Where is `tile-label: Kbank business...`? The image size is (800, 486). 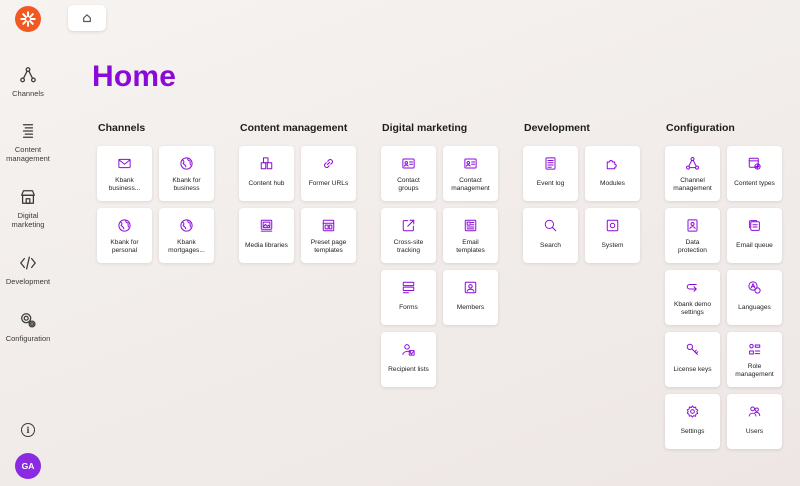
tile-label: Kbank business... is located at coordinates (124, 184).